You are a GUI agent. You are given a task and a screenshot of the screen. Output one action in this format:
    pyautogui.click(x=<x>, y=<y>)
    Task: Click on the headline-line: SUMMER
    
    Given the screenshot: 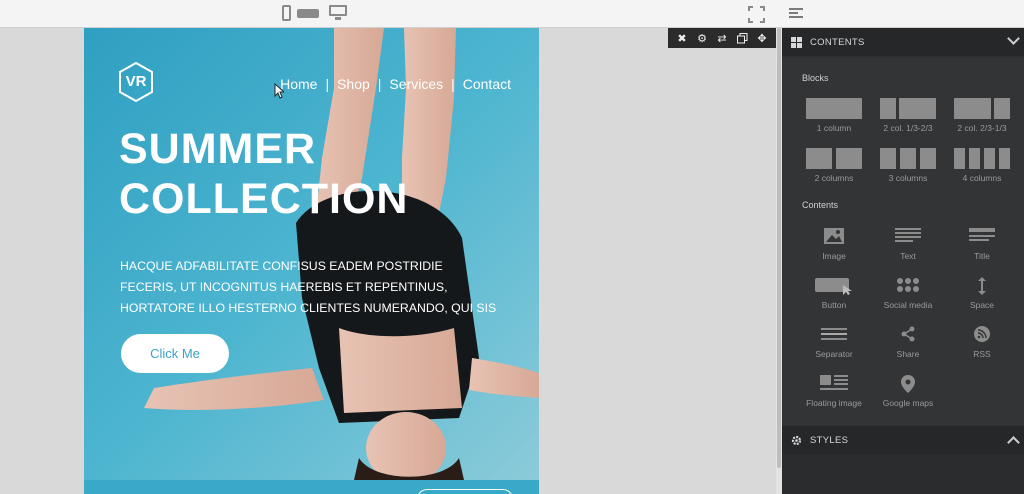 What is the action you would take?
    pyautogui.click(x=218, y=149)
    